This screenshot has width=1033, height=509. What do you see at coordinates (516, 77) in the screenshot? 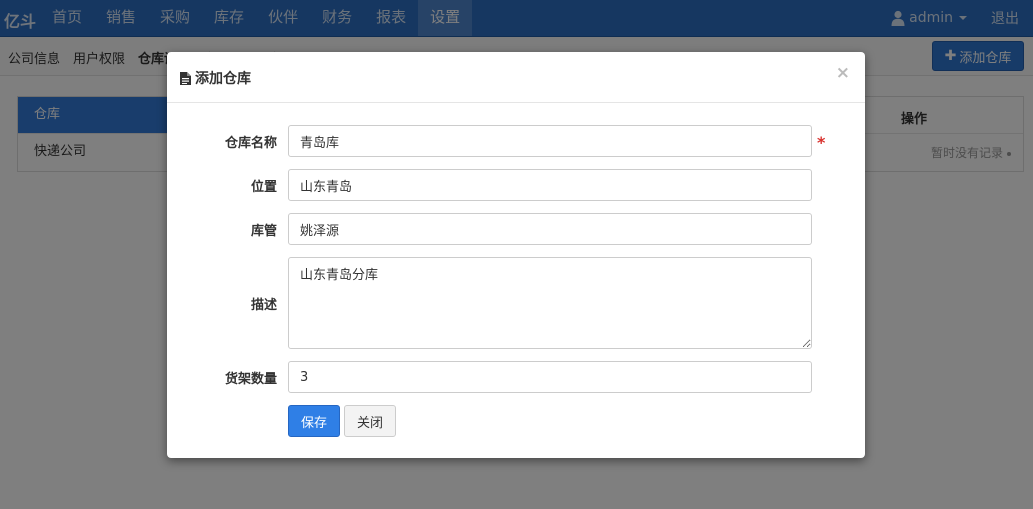
I see `modal-header: 添加仓库 ×` at bounding box center [516, 77].